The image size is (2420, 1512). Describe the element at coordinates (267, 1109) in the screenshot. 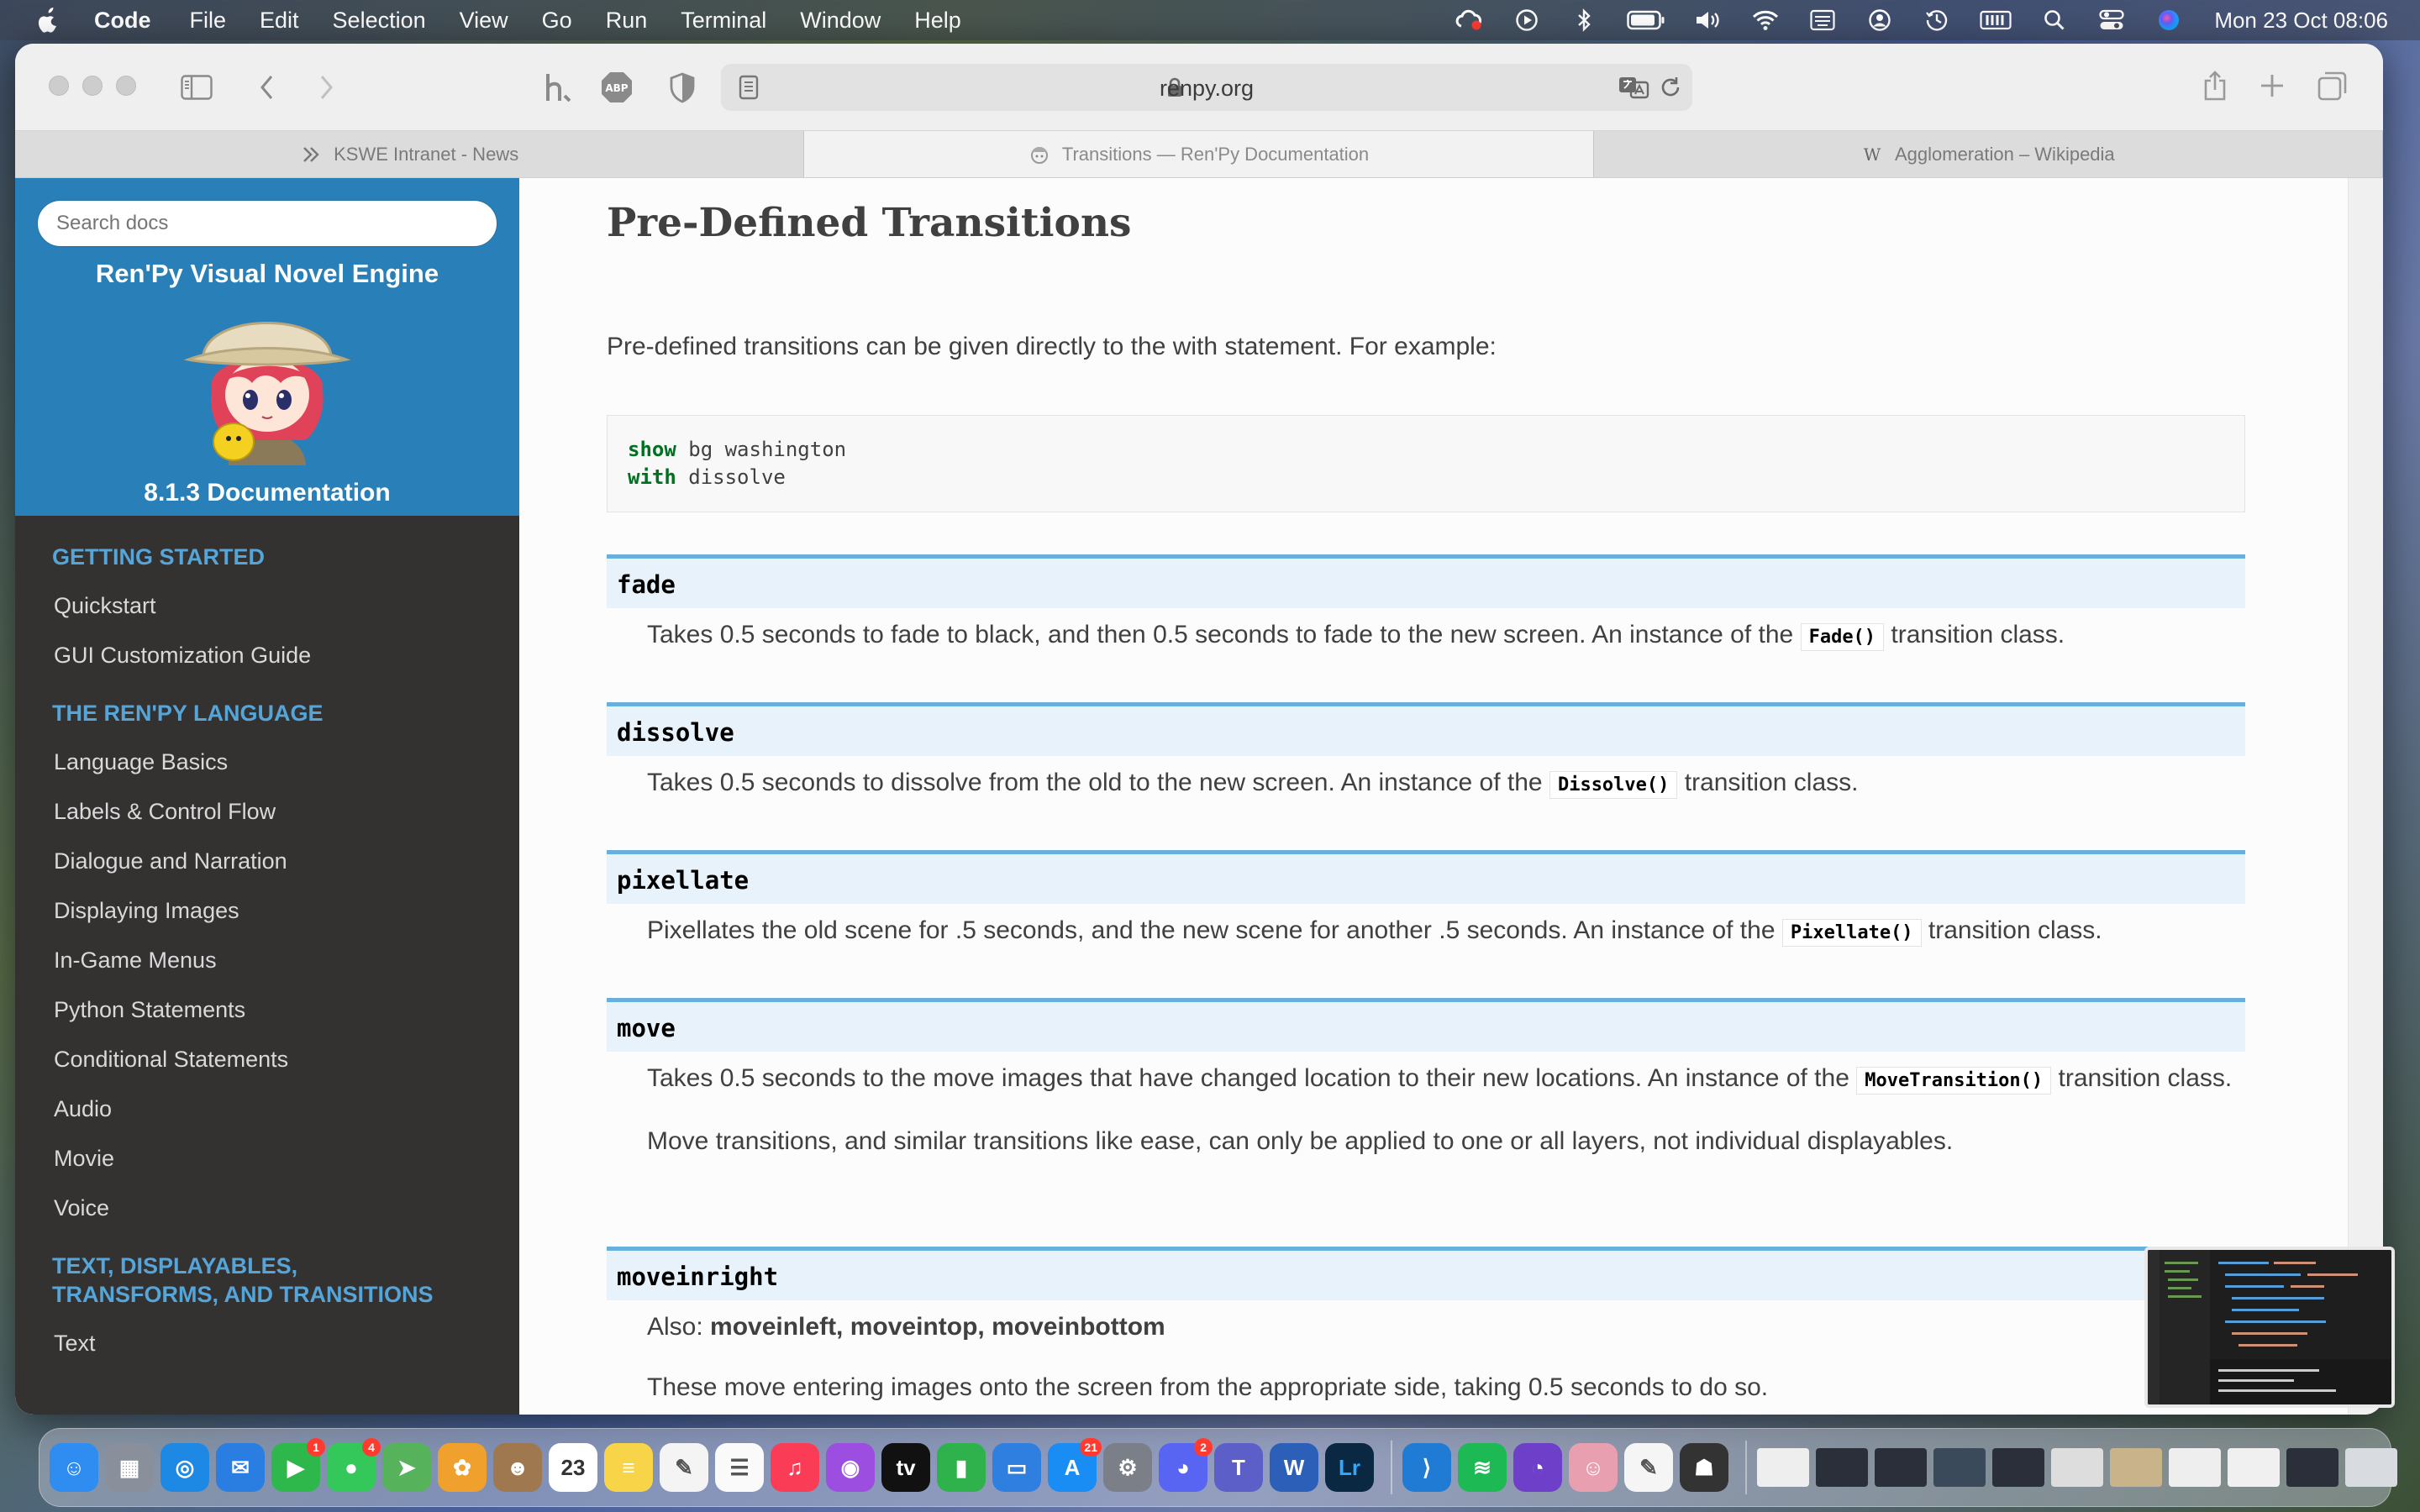

I see `nav-link-audio: Audio` at that location.